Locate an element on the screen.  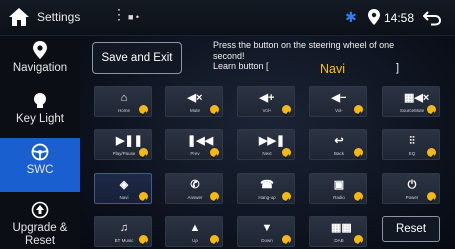
swc-key-dab: ▦▦ DAB is located at coordinates (338, 231).